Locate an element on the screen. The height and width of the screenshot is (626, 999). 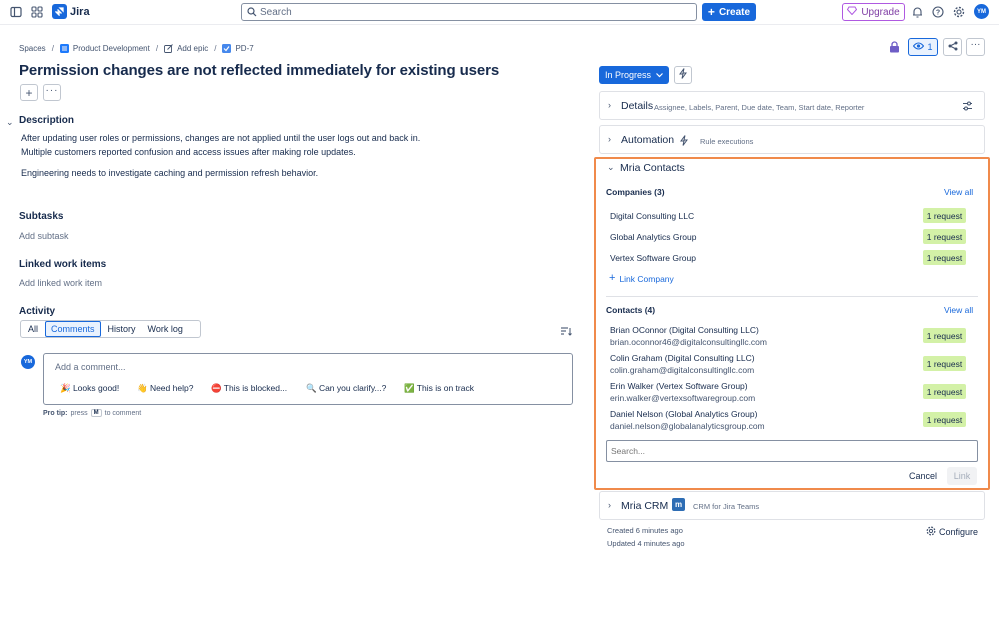
watch-button: 1 is located at coordinates (923, 47).